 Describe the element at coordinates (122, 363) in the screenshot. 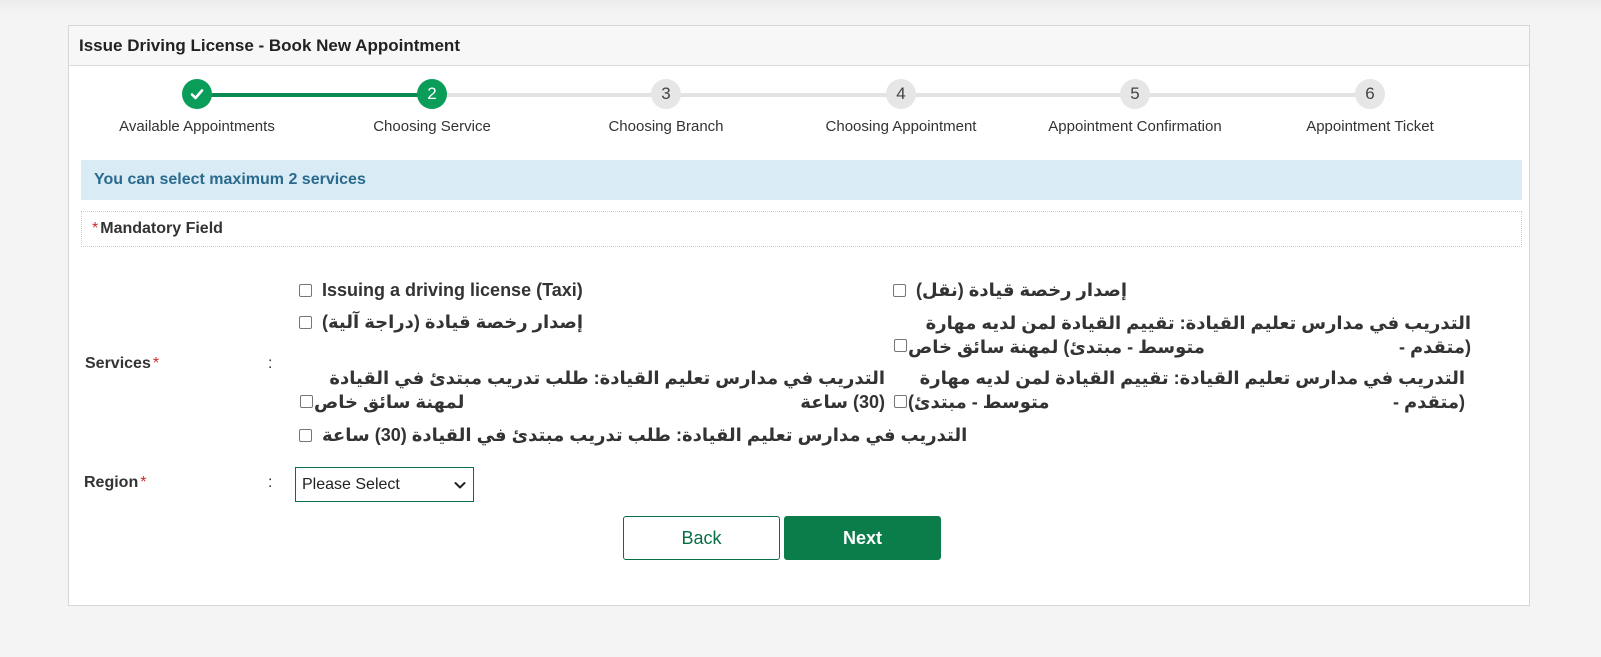

I see `services-label: Services *` at that location.